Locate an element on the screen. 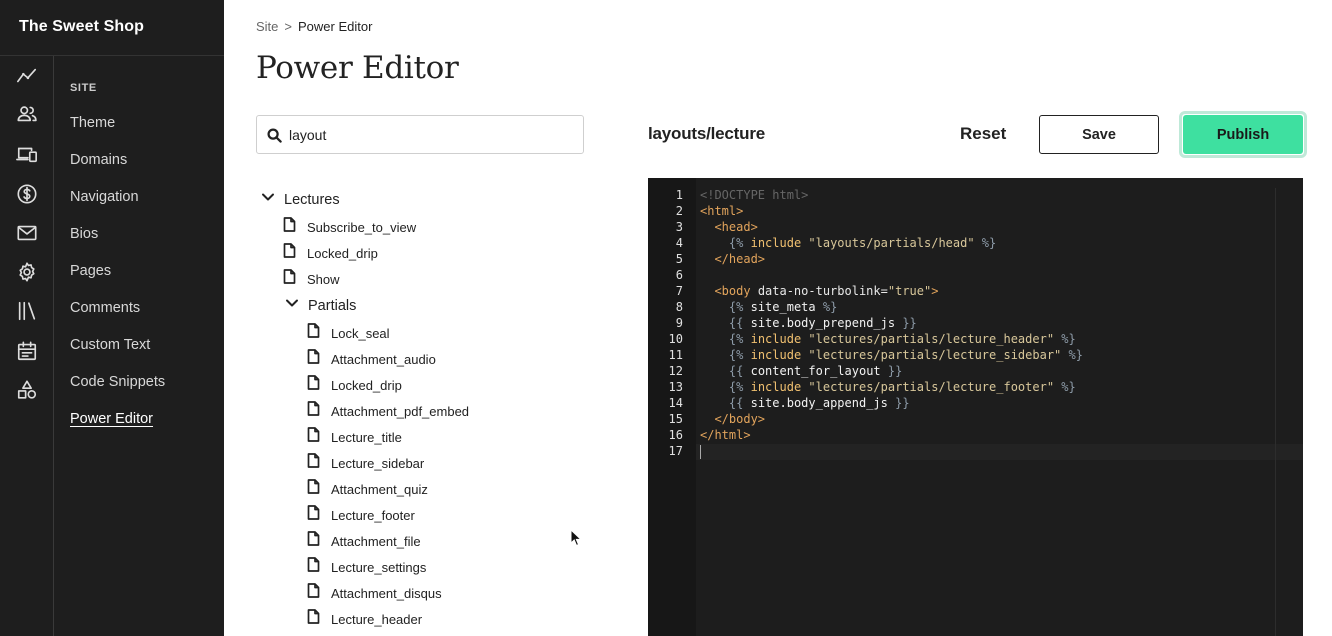  tree-file-lecture-footer: Lecture_footer is located at coordinates (361, 515).